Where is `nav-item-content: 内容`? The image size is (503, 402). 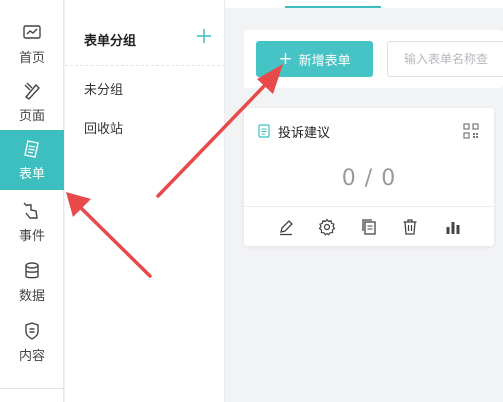
nav-item-content: 内容 is located at coordinates (32, 342).